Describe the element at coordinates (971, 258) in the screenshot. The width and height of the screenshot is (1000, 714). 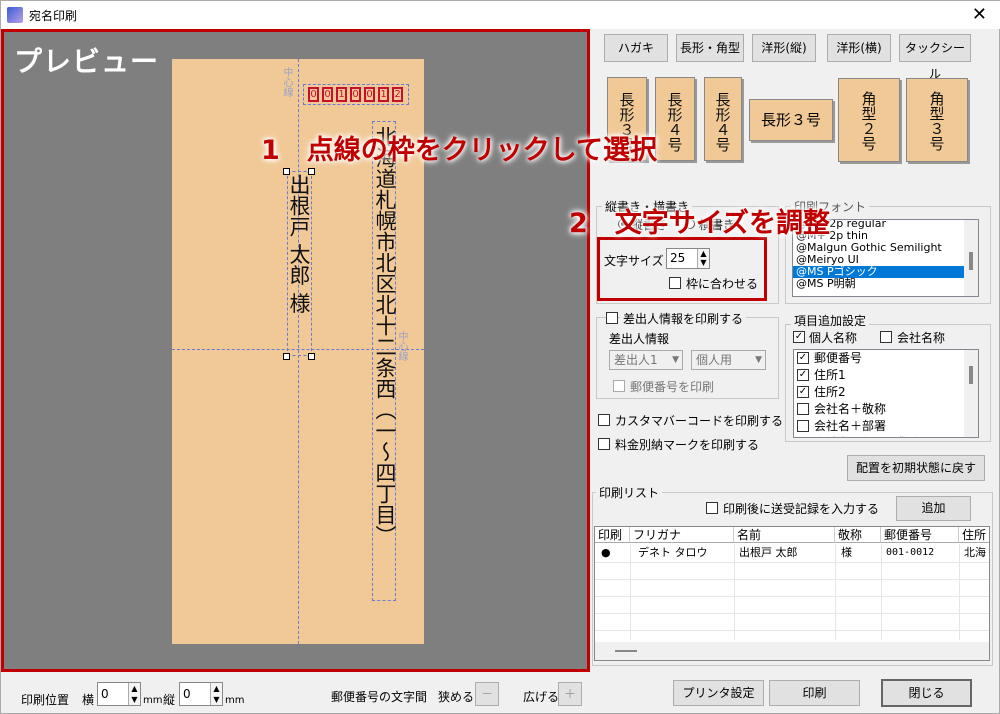
I see `font-list-scrollbar` at that location.